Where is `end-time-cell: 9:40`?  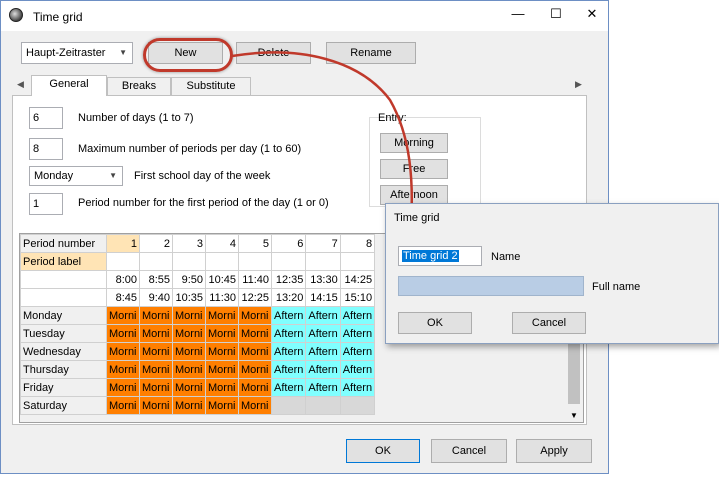 end-time-cell: 9:40 is located at coordinates (156, 297).